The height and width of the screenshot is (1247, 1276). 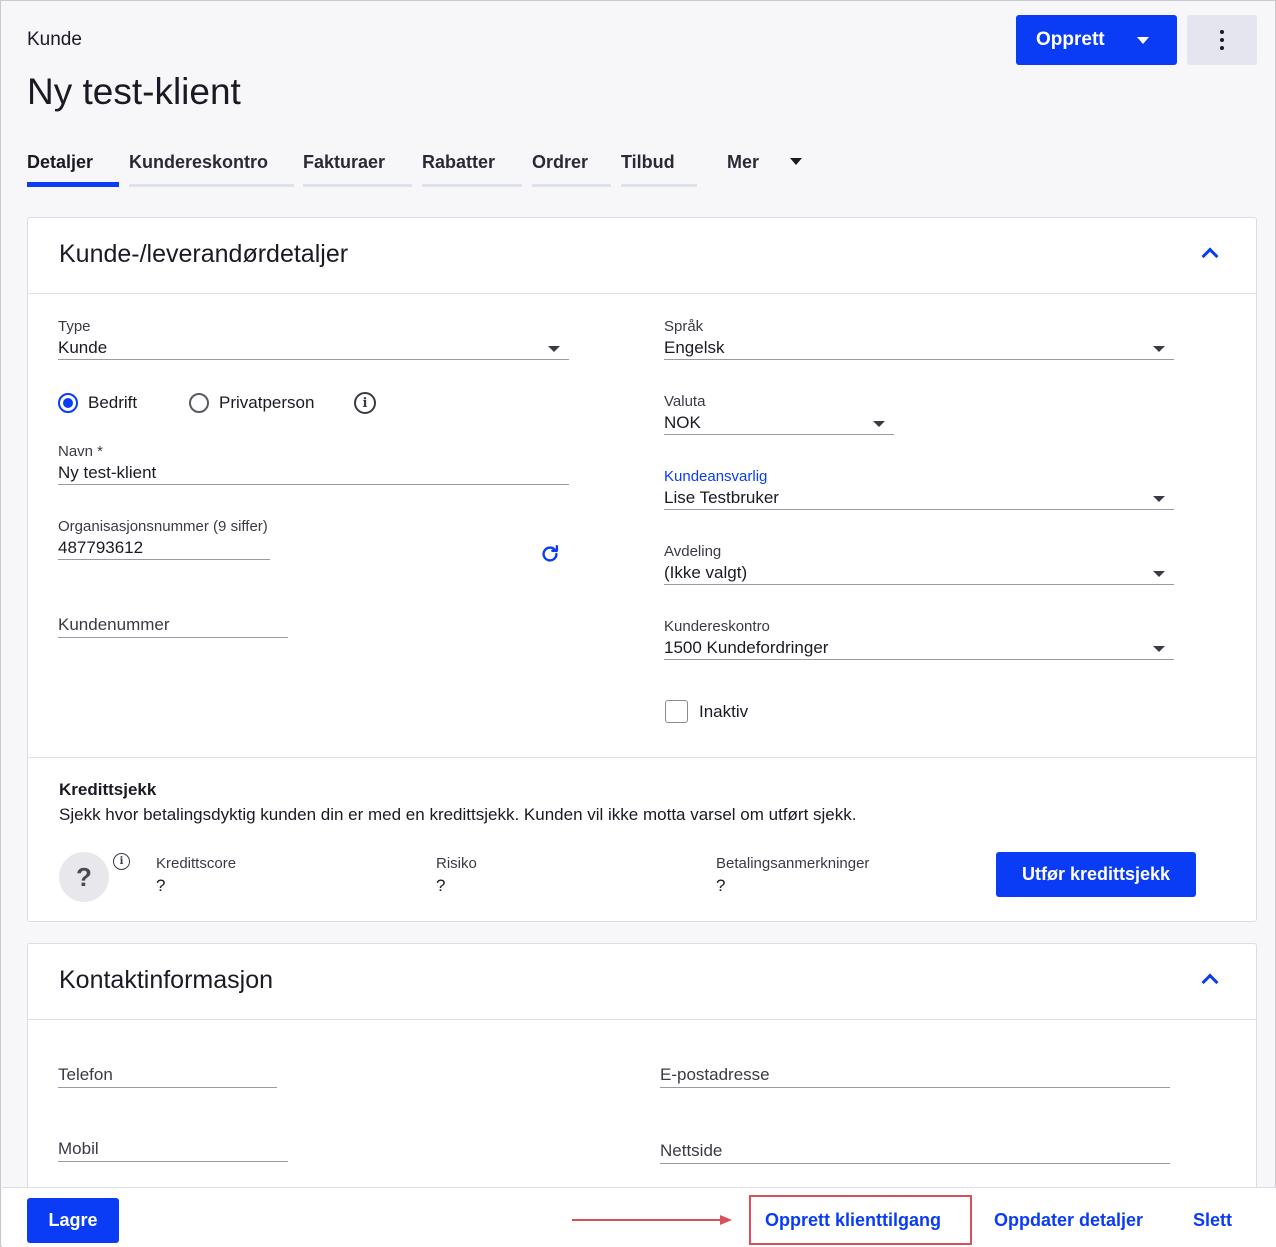 What do you see at coordinates (919, 339) in the screenshot?
I see `language-select: Språk Engelsk` at bounding box center [919, 339].